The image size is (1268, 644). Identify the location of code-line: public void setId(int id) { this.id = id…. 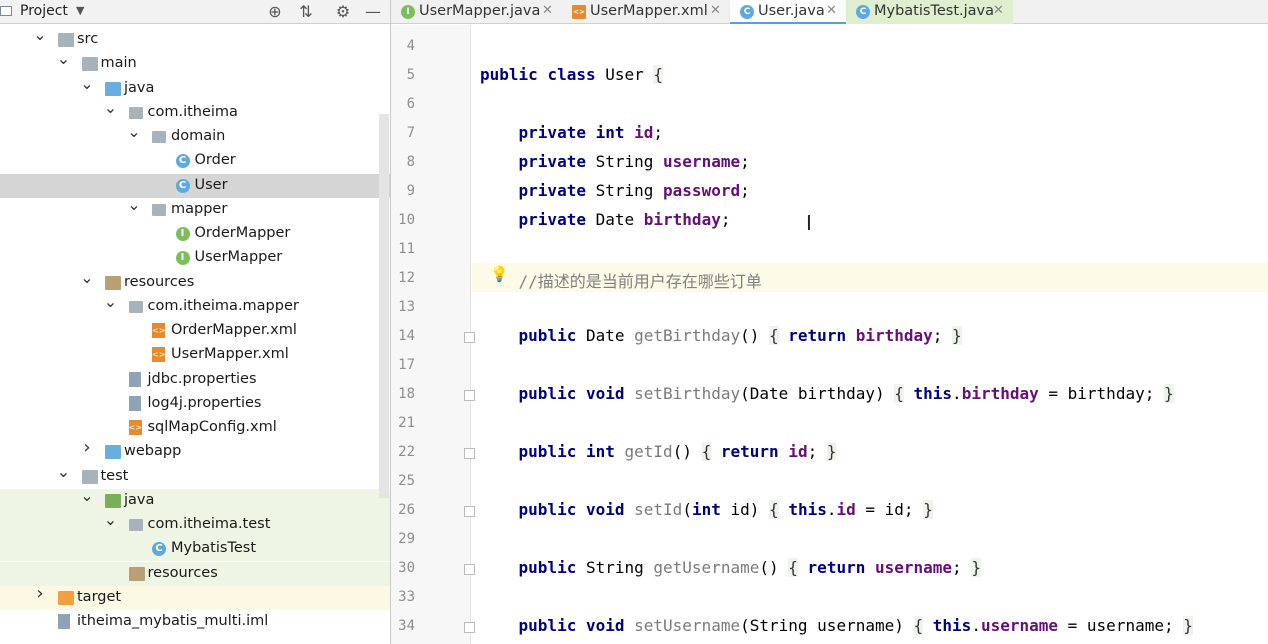
(706, 509).